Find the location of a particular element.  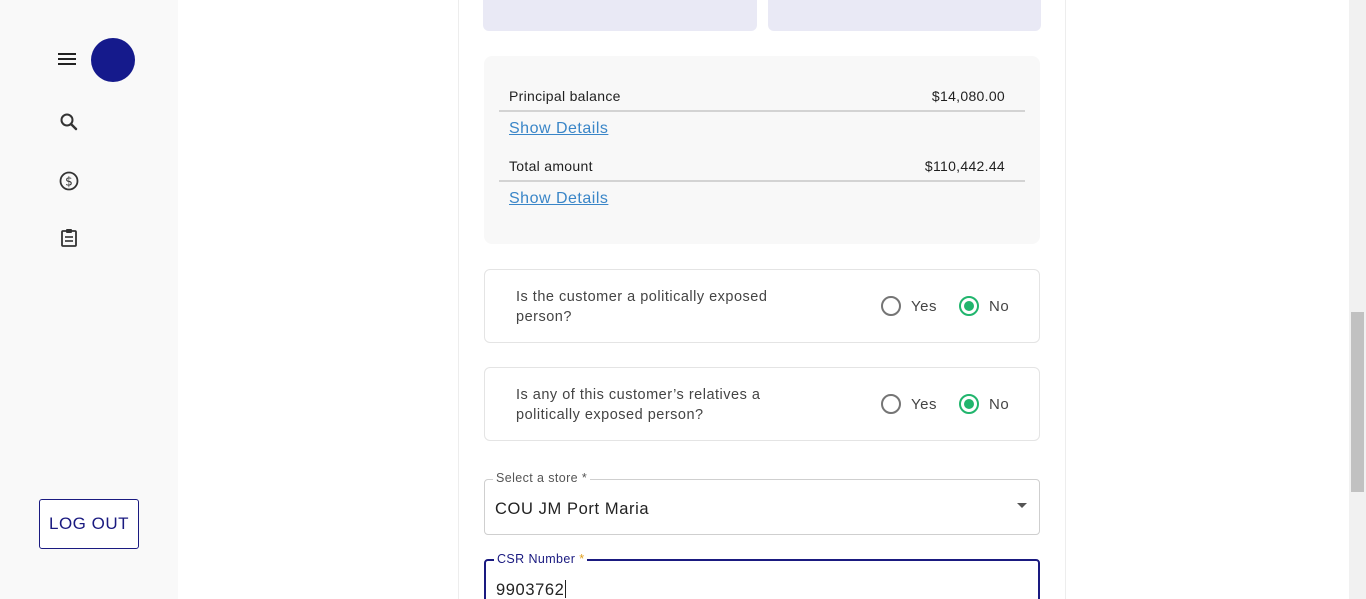

principal-balance-label: Principal balance is located at coordinates (565, 96).